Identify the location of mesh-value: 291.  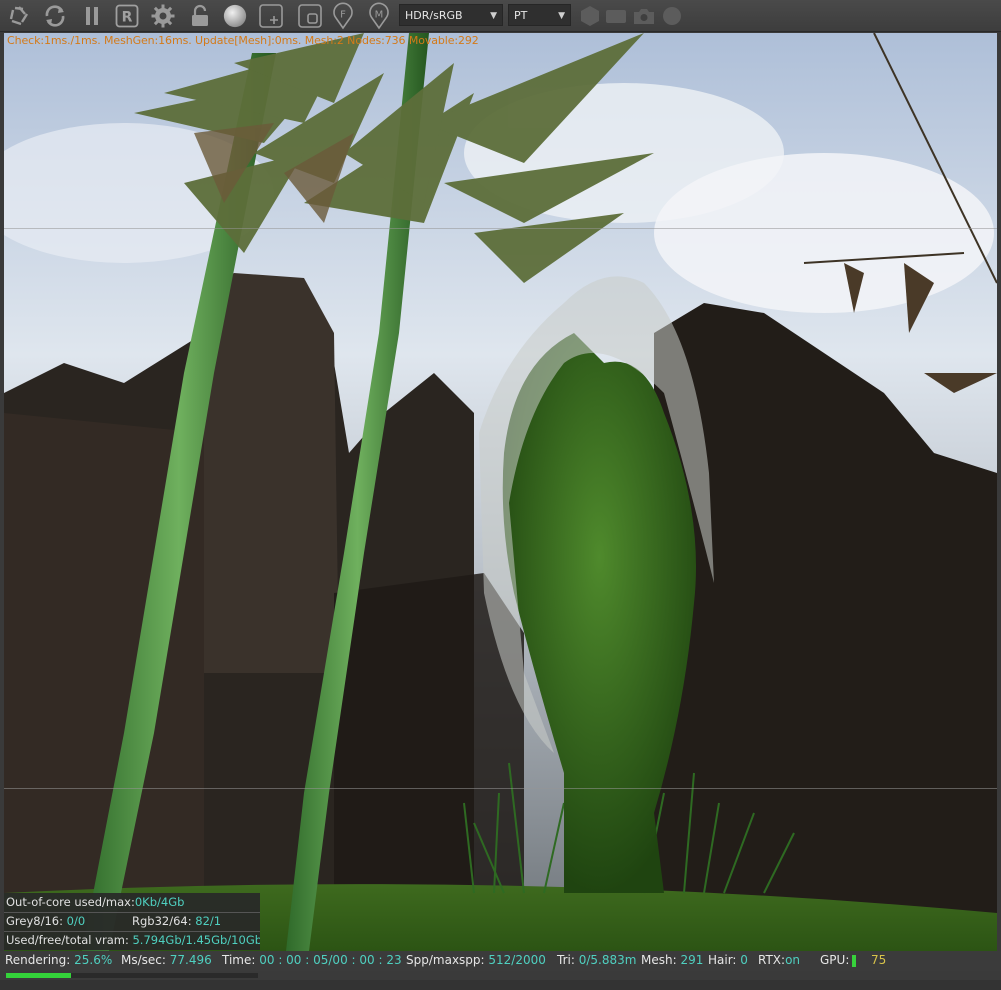
(692, 960).